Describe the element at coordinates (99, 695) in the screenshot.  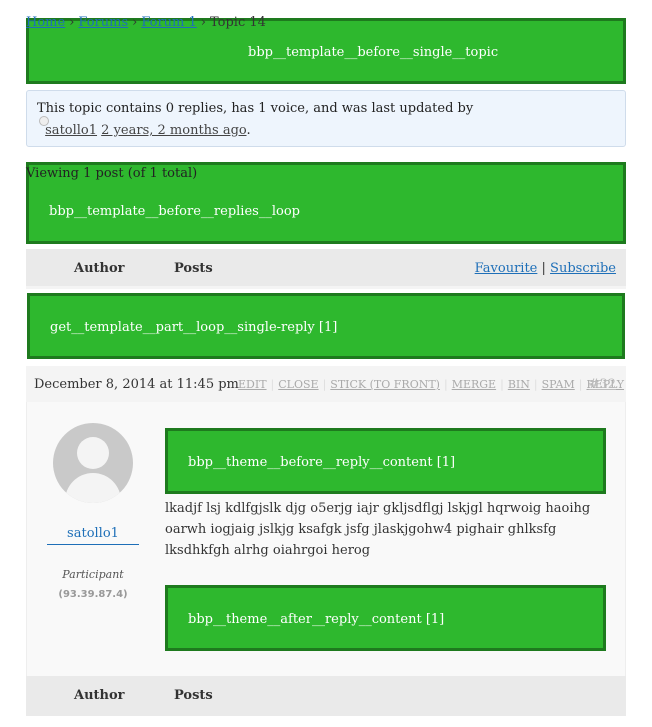
I see `footer-author: Author` at that location.